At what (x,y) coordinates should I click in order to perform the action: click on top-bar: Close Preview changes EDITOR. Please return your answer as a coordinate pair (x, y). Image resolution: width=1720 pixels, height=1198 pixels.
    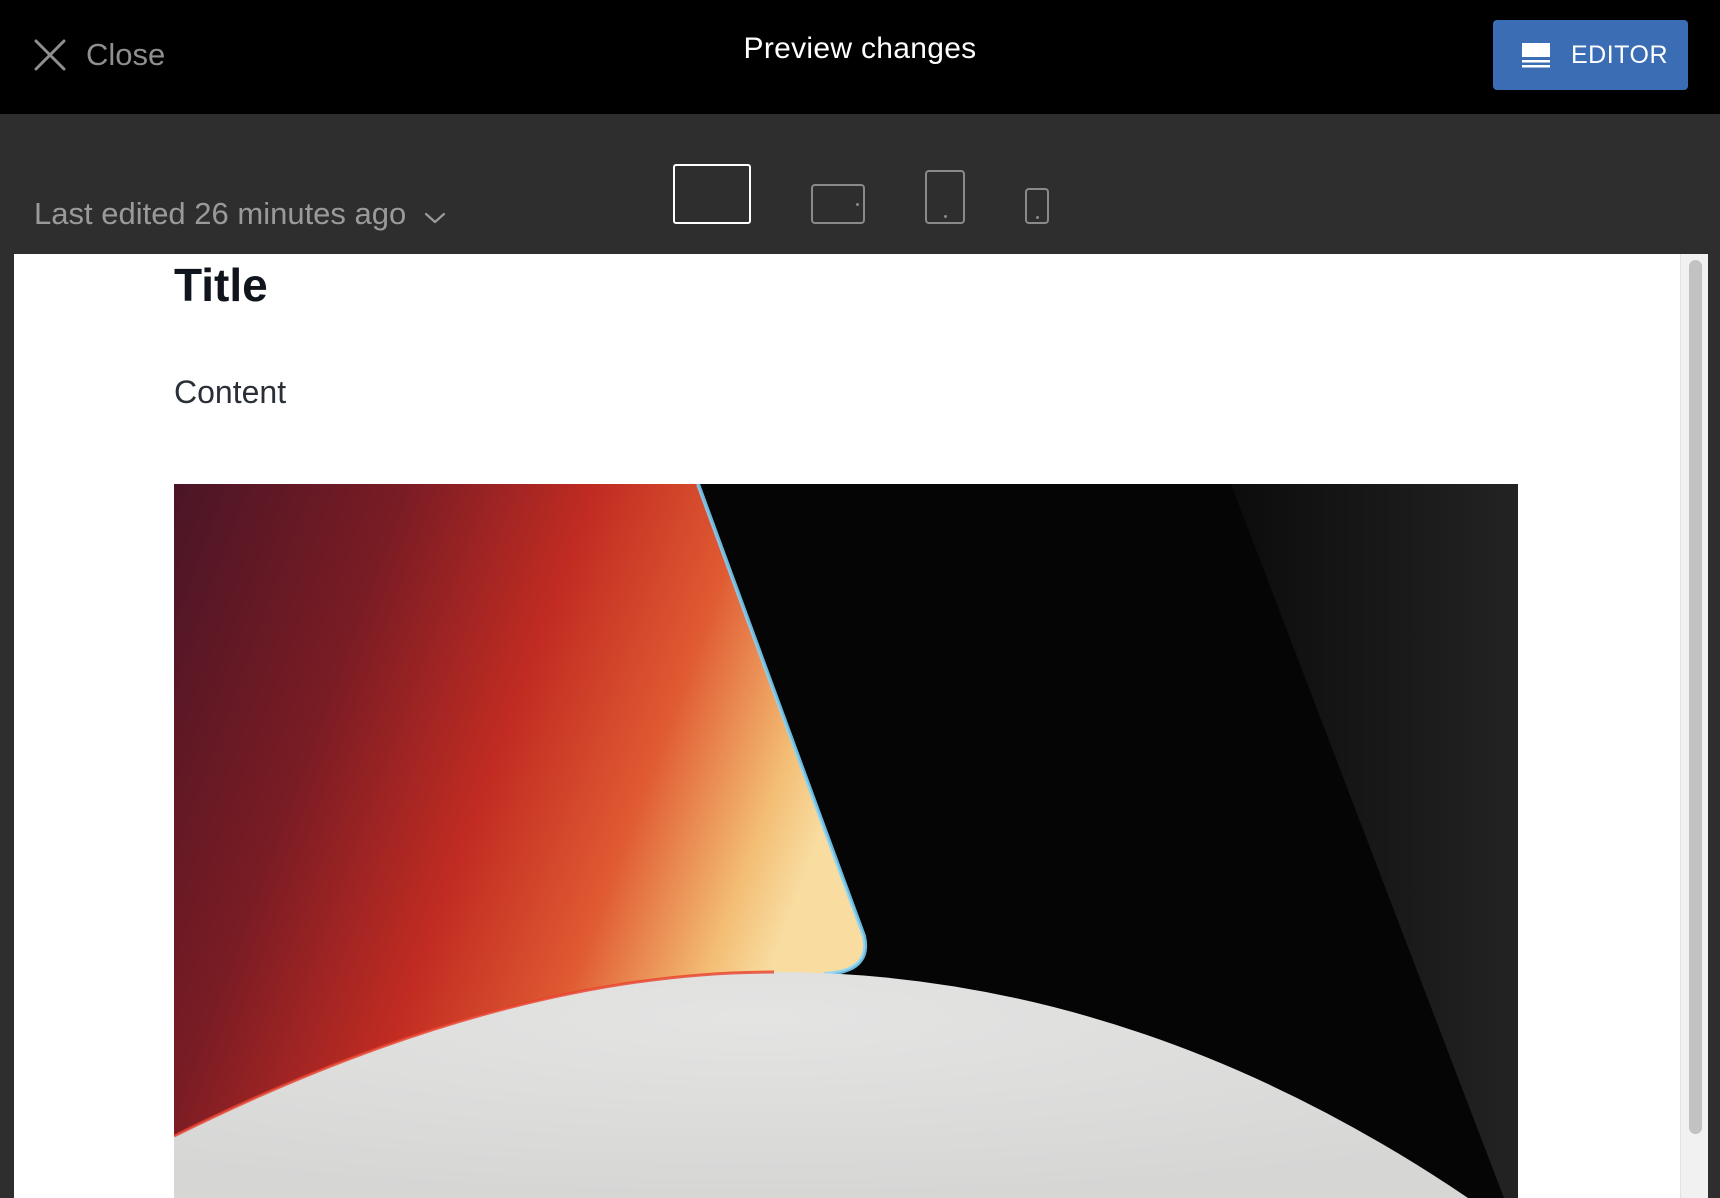
    Looking at the image, I should click on (860, 57).